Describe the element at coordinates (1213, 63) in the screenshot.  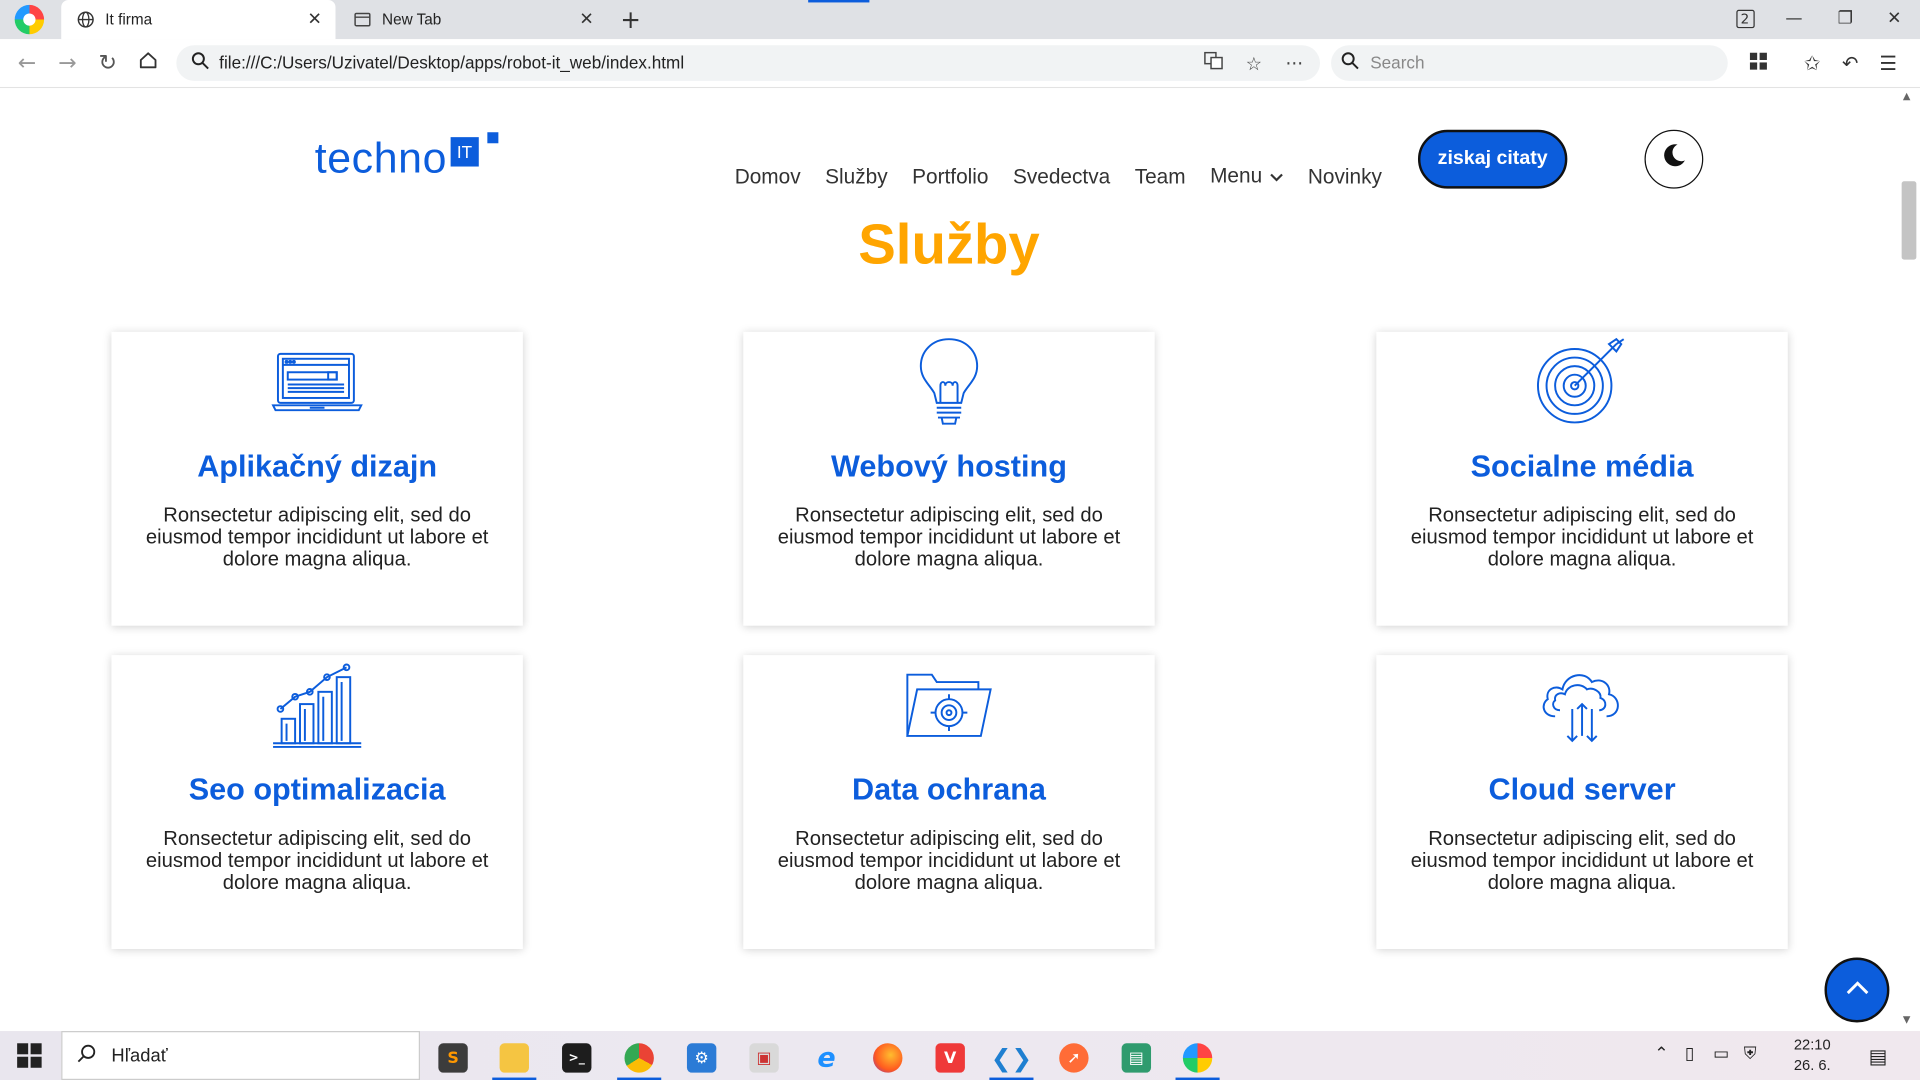
I see `translate-icon` at that location.